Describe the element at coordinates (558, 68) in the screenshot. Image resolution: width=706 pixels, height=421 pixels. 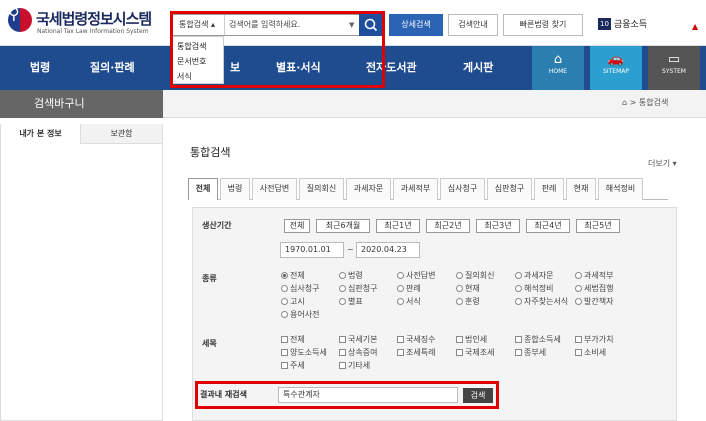
I see `home-button: ⌂ HOME` at that location.